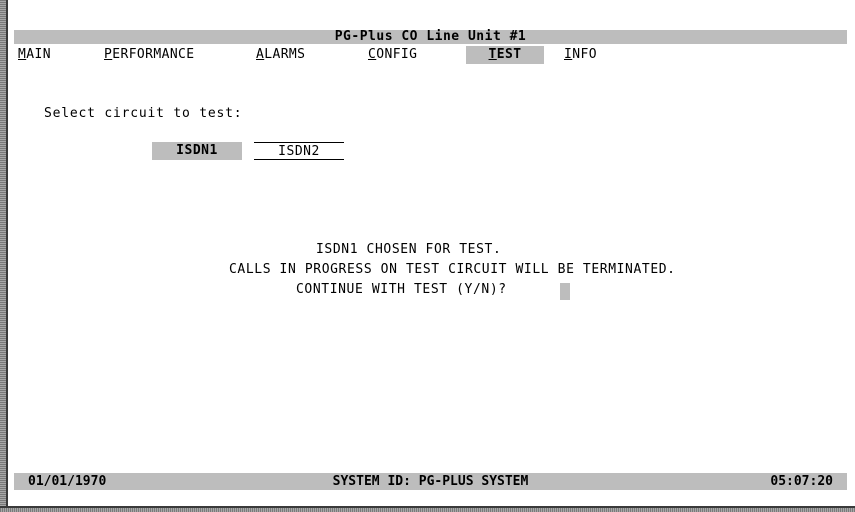  I want to click on circuit-isdn1-button: ISDN1, so click(197, 151).